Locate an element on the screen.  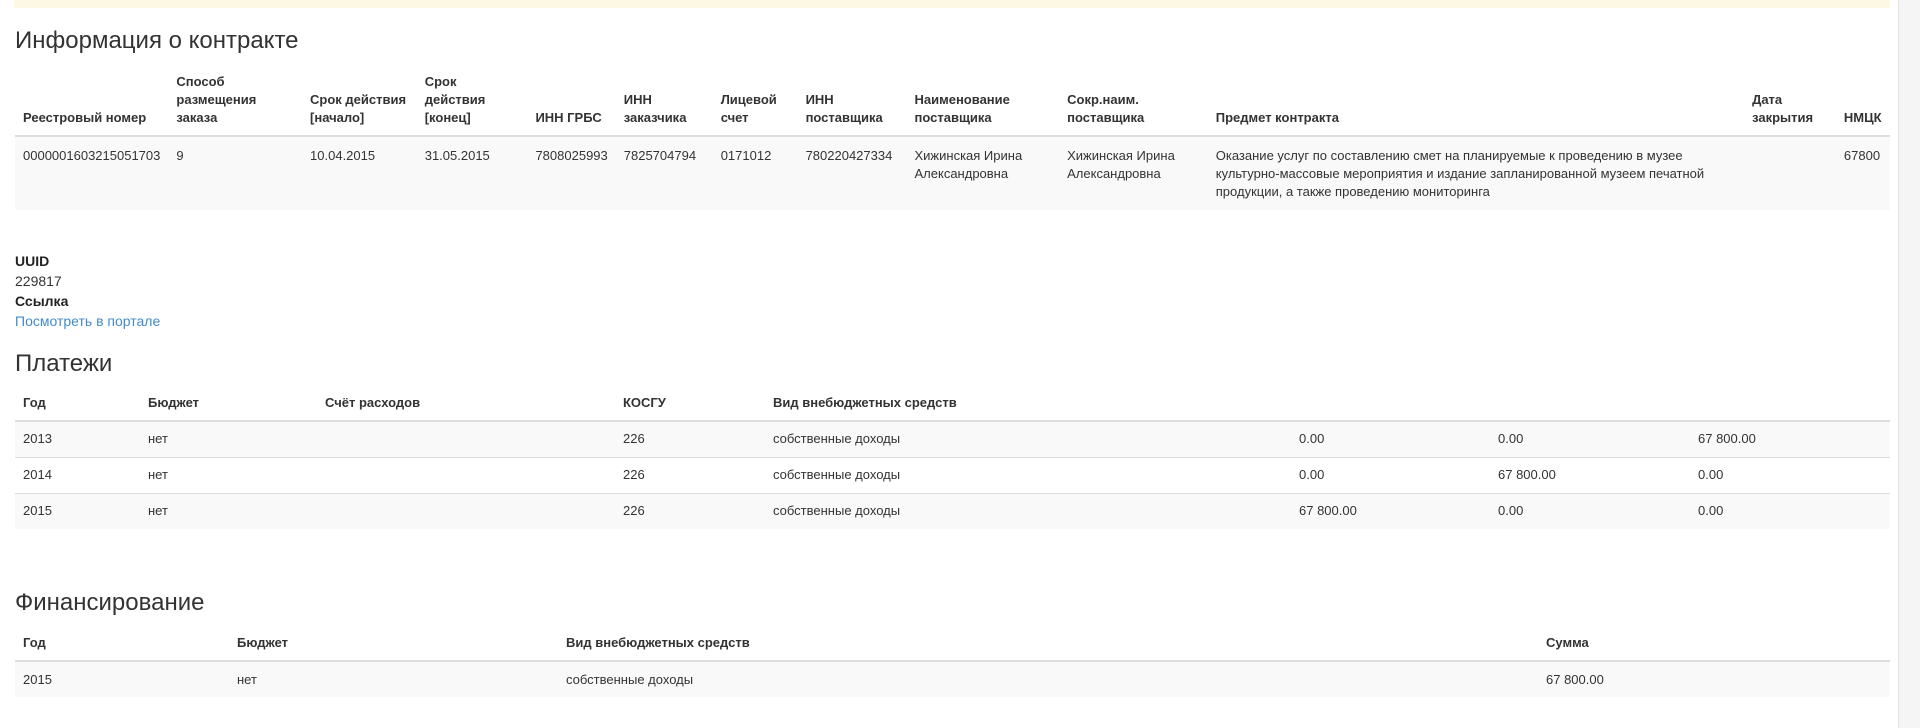
uuid-value: 229817 is located at coordinates (38, 281).